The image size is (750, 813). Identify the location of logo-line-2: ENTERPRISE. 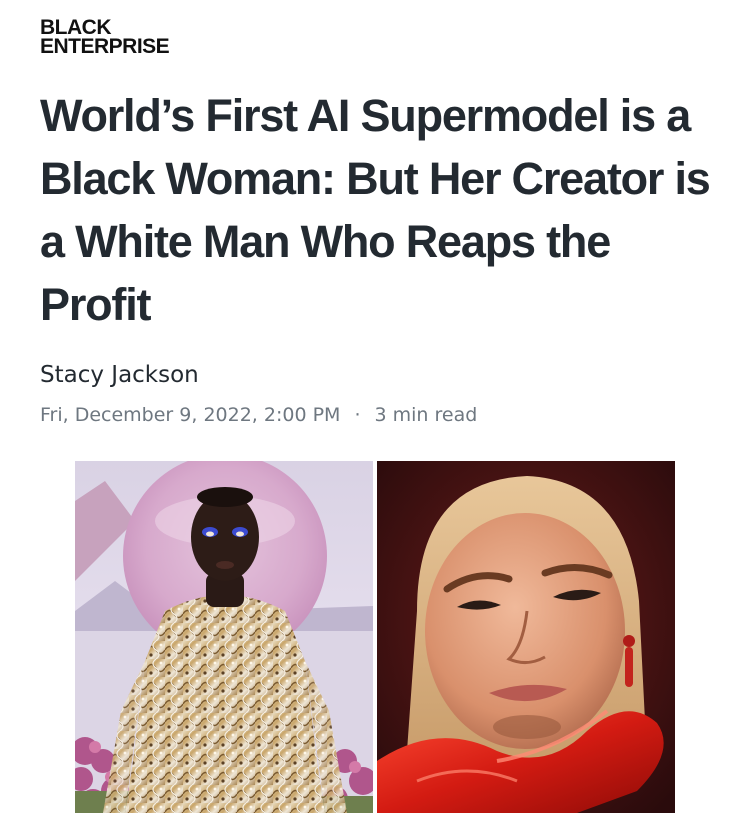
(105, 46).